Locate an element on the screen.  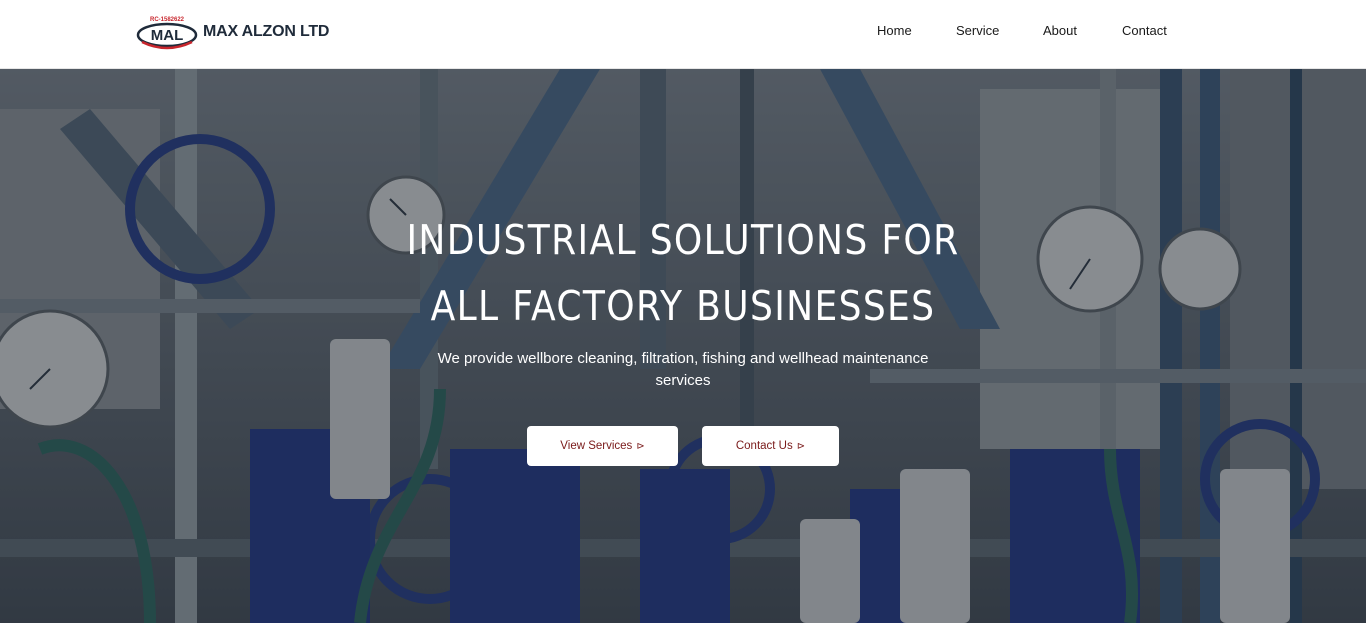
view-services-button: View Services ⊳ is located at coordinates (602, 446).